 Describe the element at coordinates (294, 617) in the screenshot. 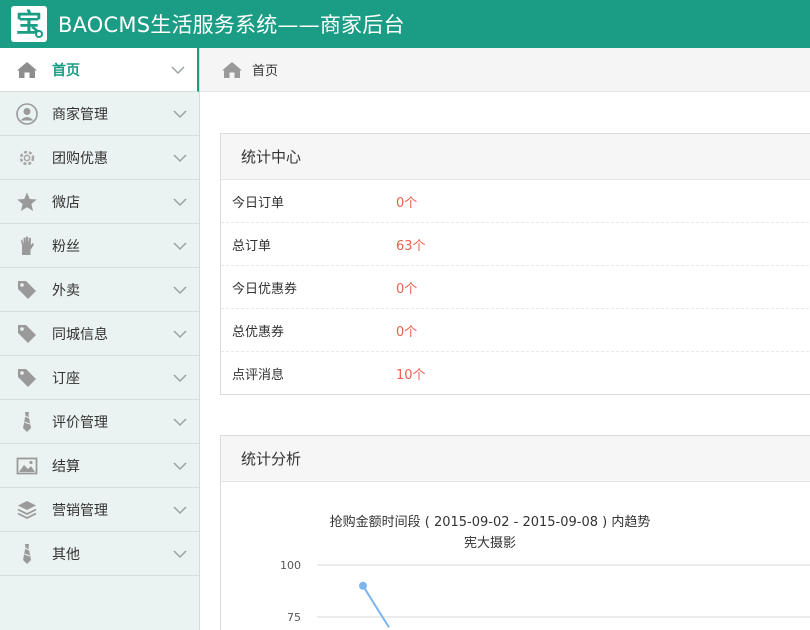

I see `y-tick-label: 75` at that location.